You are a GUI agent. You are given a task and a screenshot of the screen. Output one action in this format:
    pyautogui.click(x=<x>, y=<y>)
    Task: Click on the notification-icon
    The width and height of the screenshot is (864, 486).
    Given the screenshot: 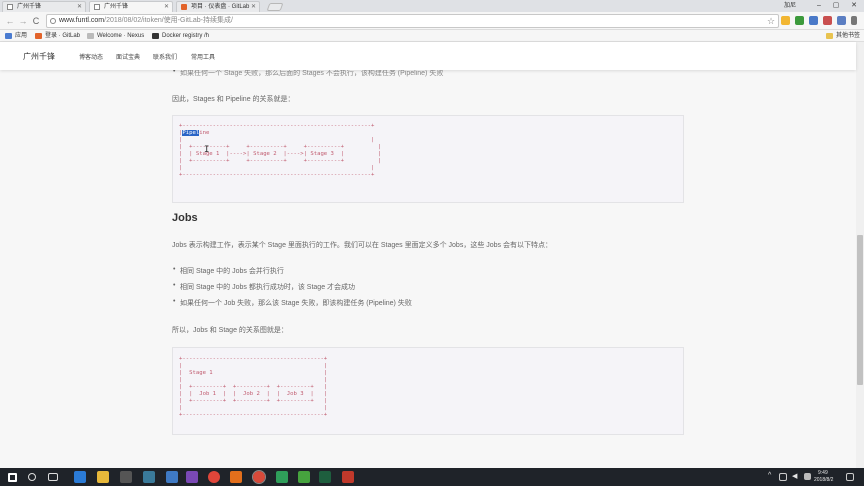 What is the action you would take?
    pyautogui.click(x=850, y=477)
    